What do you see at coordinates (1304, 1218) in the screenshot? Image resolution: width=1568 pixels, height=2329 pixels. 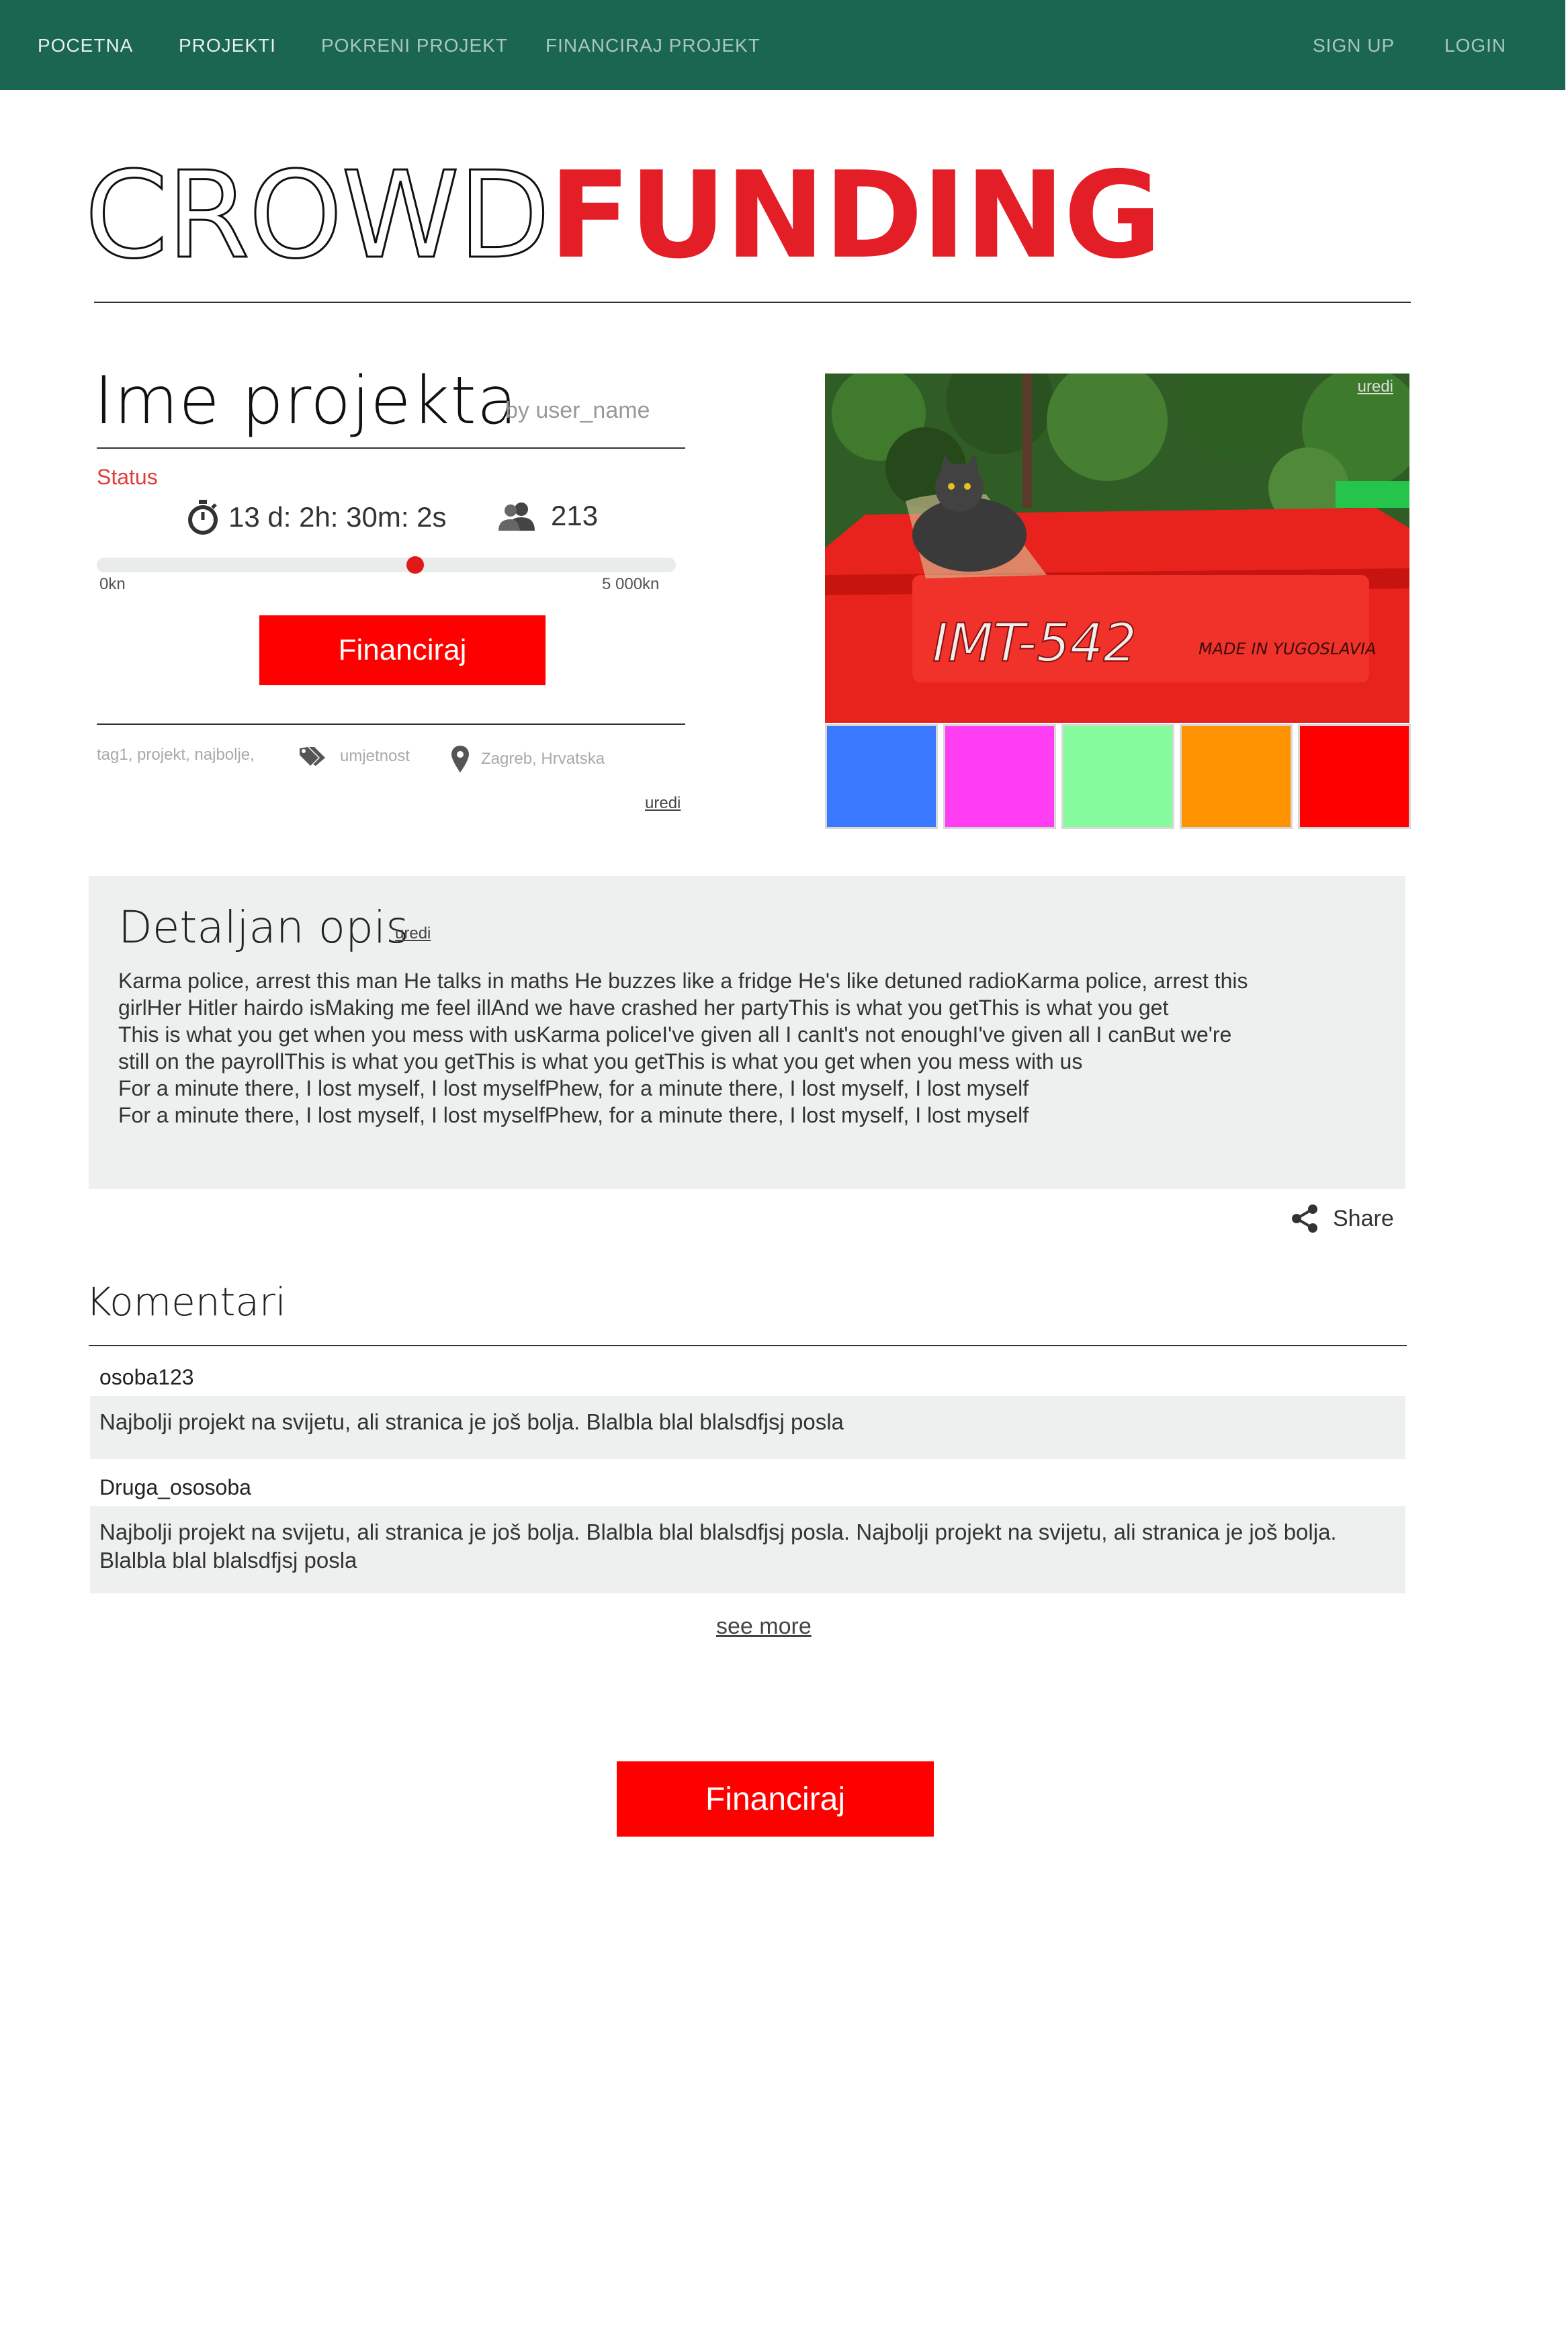 I see `share-icon` at bounding box center [1304, 1218].